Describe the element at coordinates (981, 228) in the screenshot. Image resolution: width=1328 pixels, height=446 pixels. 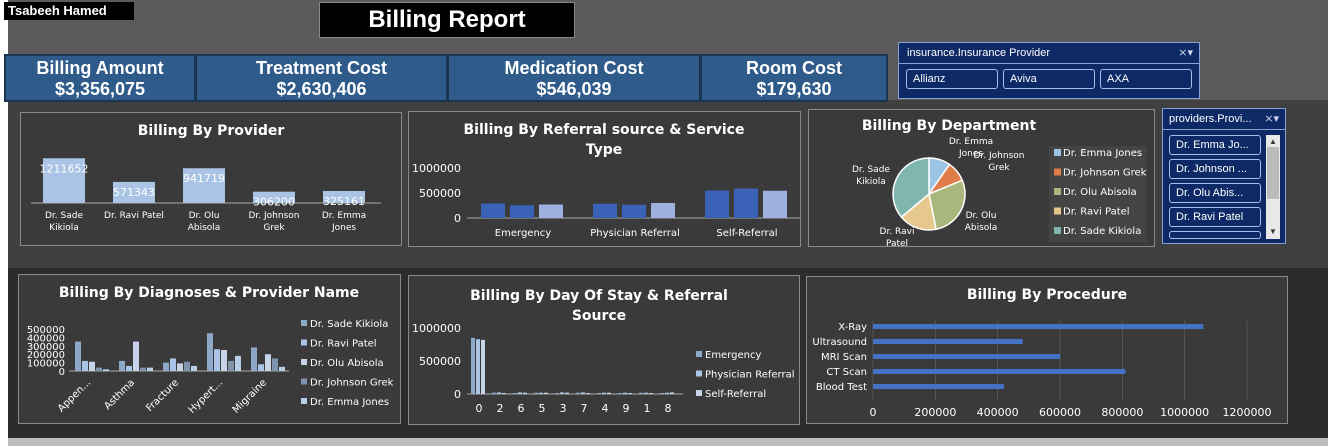
I see `slice-label: Abisola` at that location.